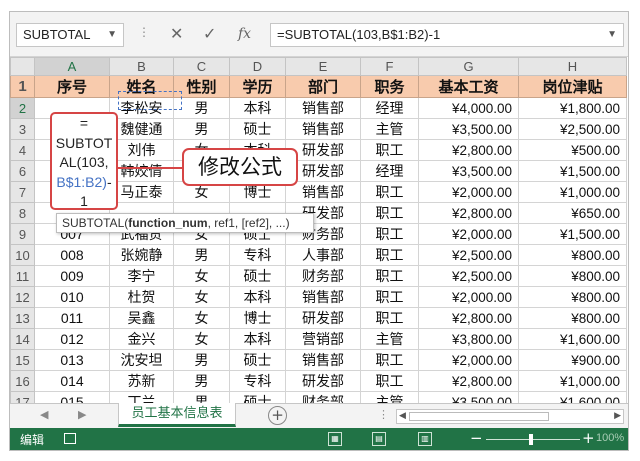 Image resolution: width=640 pixels, height=461 pixels. Describe the element at coordinates (447, 35) in the screenshot. I see `formula-input: =SUBTOTAL(103,B$1:B2)-1 ▼` at that location.